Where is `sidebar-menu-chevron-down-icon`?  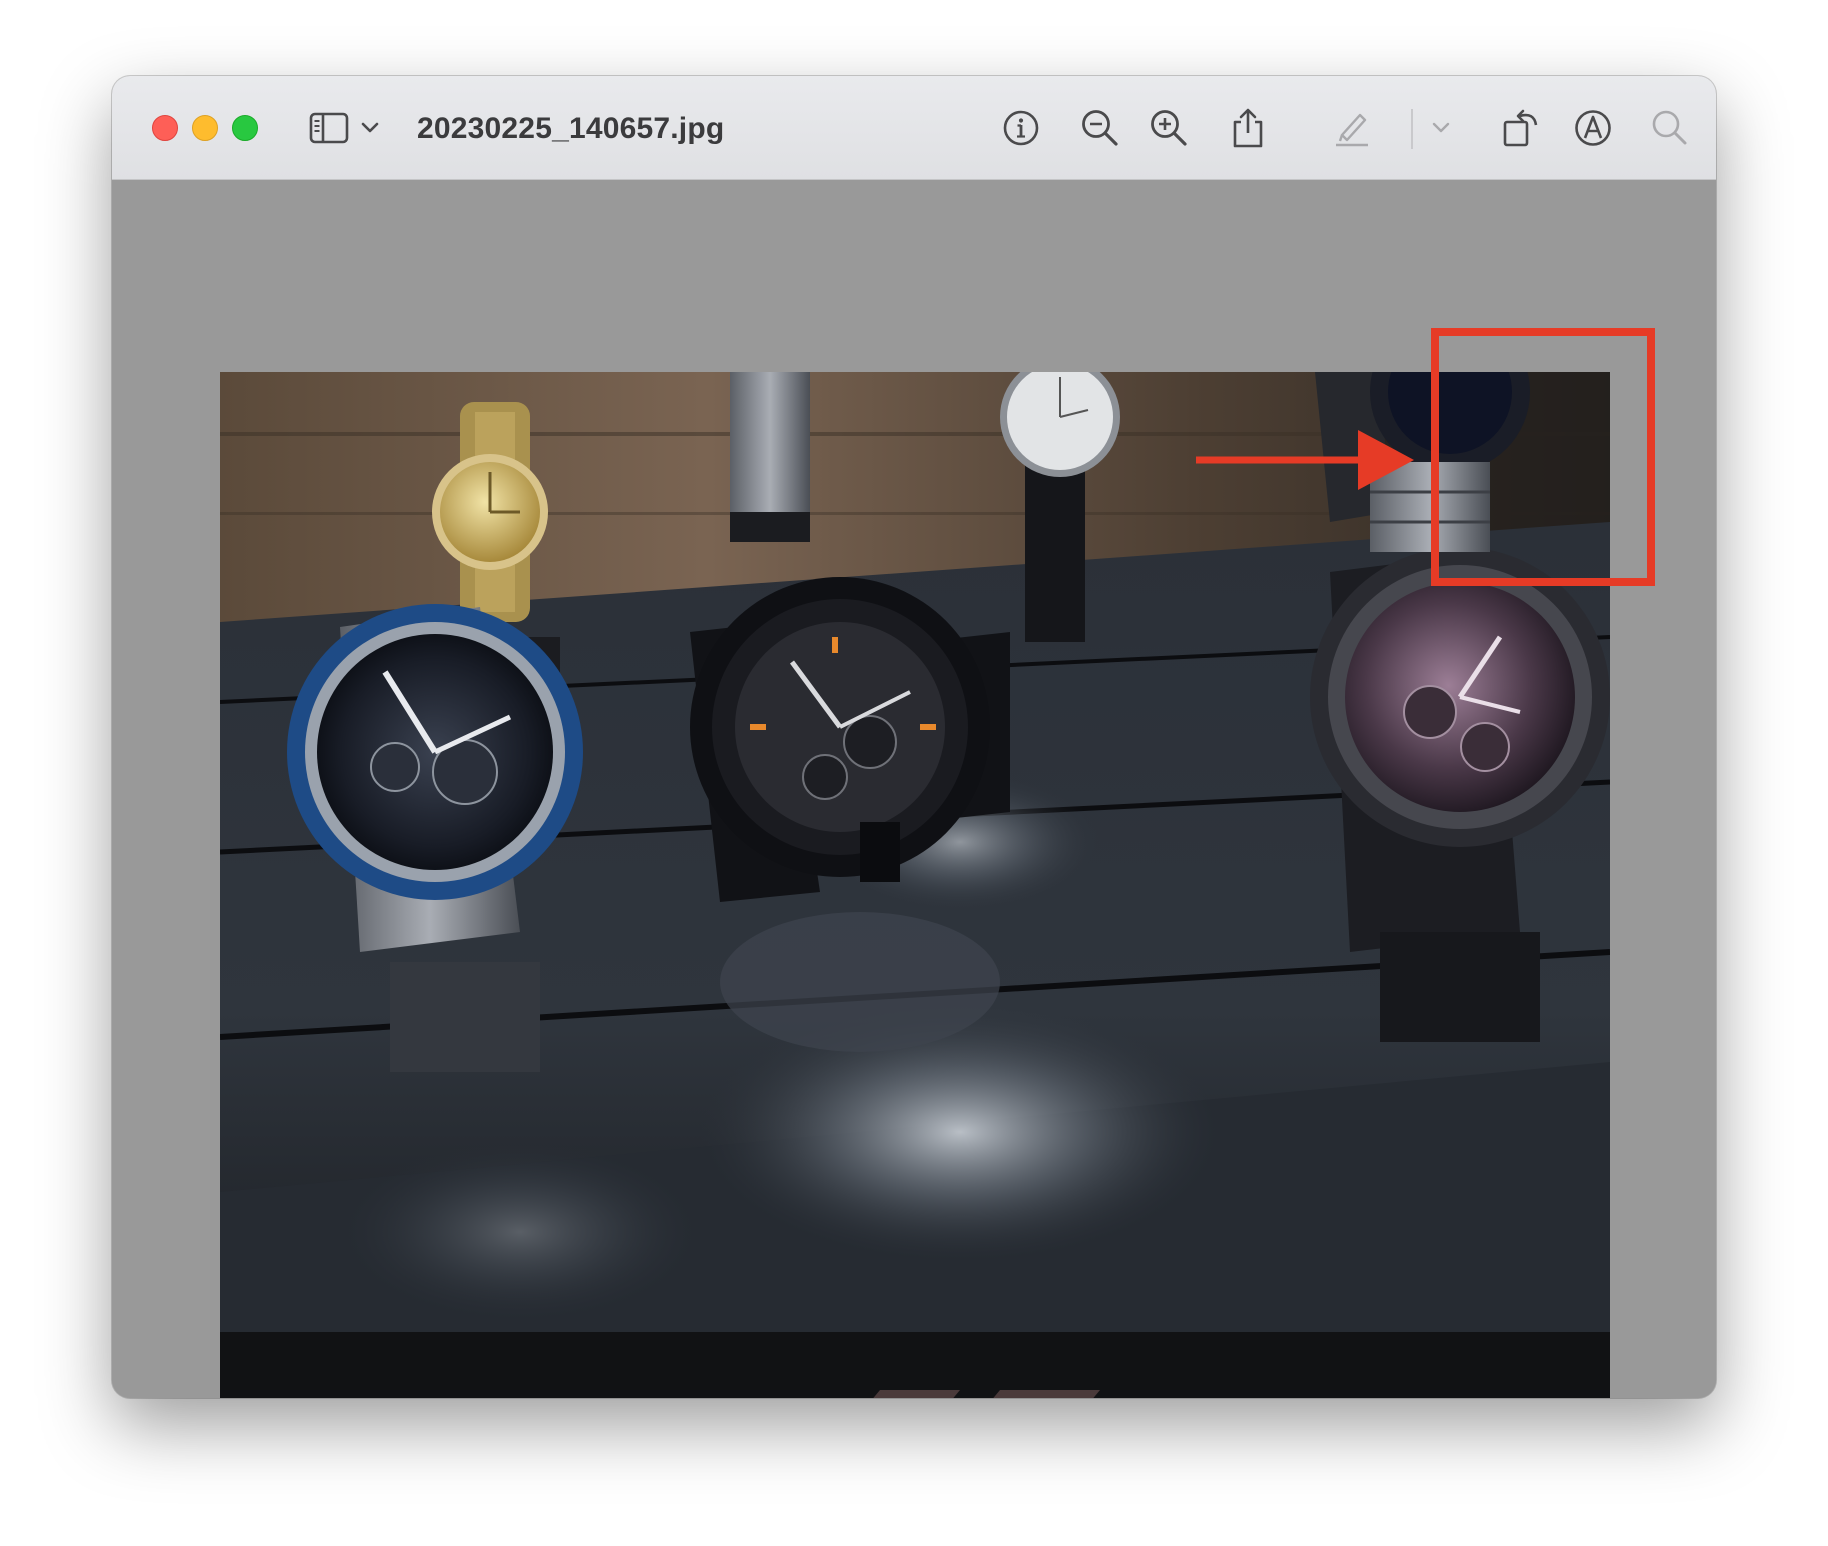
sidebar-menu-chevron-down-icon is located at coordinates (370, 128).